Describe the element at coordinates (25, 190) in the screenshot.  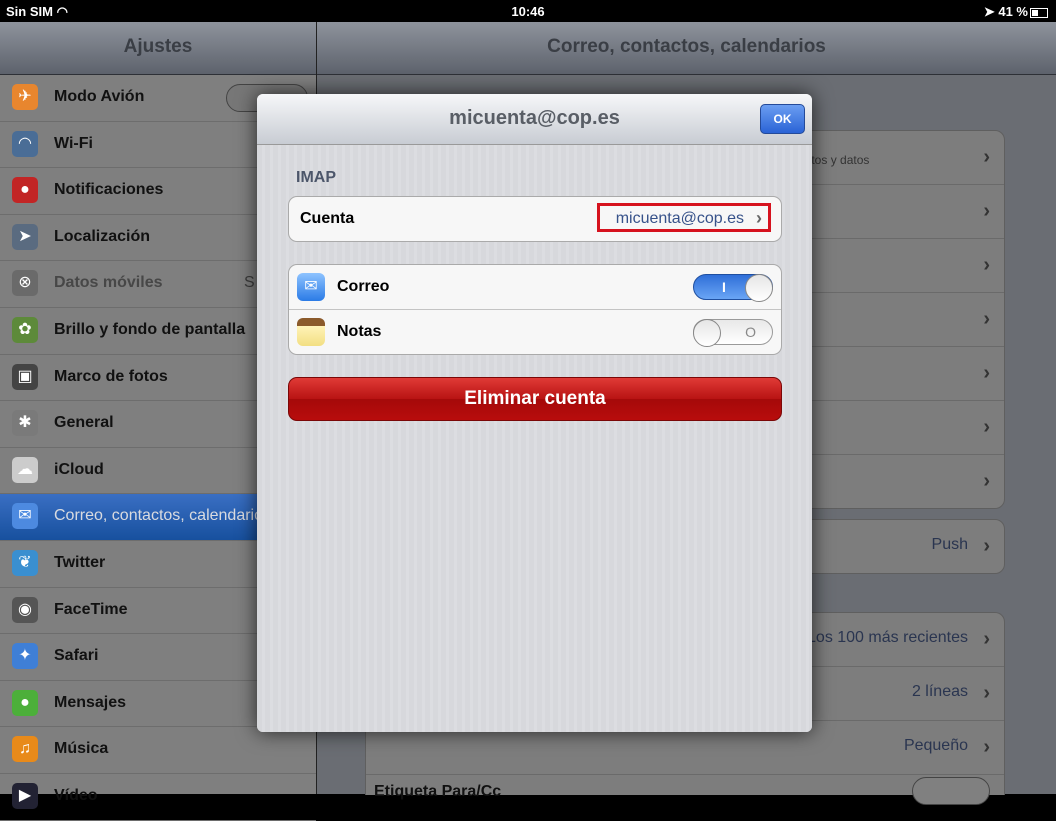
I see `notifications-icon: ●` at that location.